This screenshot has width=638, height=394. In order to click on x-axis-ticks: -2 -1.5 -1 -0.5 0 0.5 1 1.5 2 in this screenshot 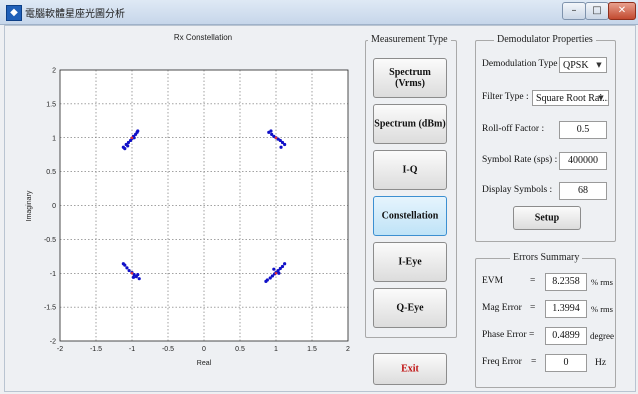, I will do `click(203, 349)`.